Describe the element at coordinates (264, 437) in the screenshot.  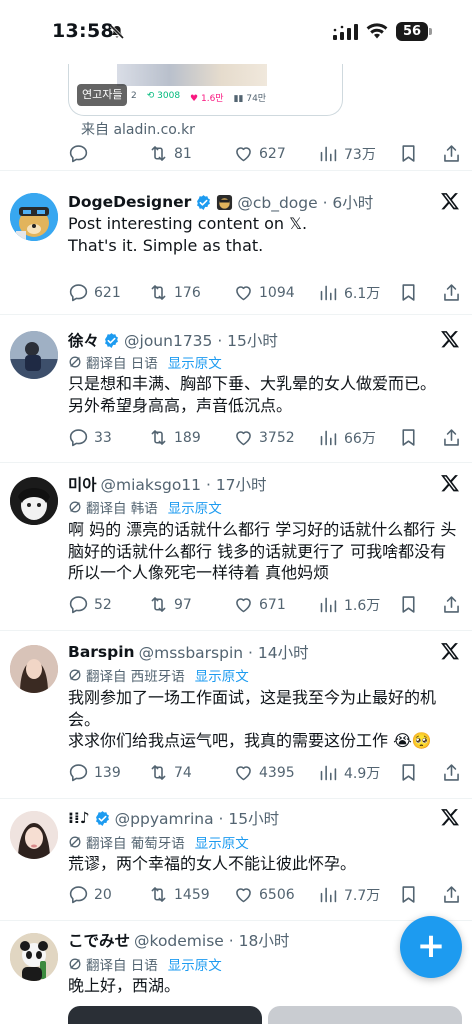
I see `like-button: 3752` at that location.